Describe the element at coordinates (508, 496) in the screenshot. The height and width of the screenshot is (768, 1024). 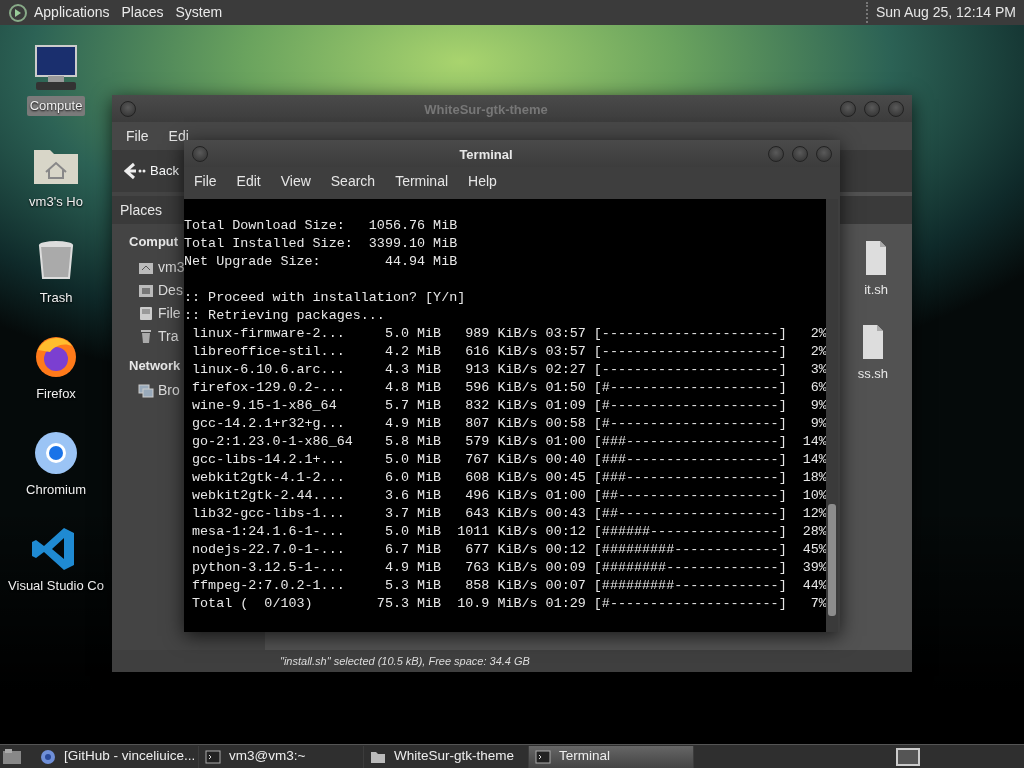
I see `terminal-line: webkit2gtk-2.44.... 3.6 MiB 496 KiB/s 01:00 [##--------------------] 10%` at that location.